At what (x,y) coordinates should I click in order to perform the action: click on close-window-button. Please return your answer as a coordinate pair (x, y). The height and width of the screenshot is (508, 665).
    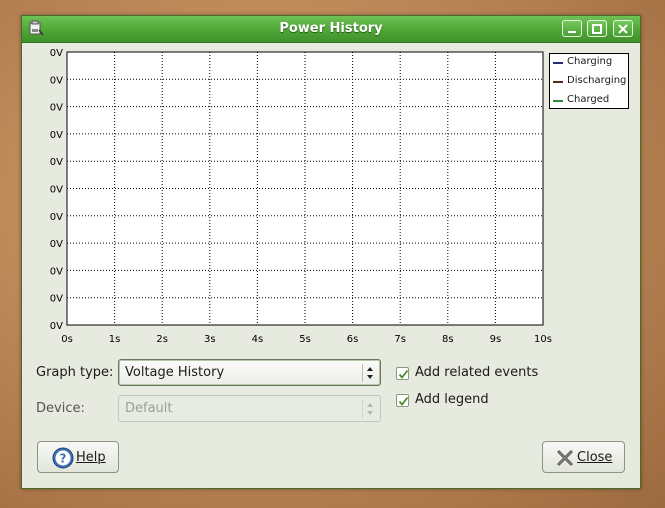
    Looking at the image, I should click on (623, 28).